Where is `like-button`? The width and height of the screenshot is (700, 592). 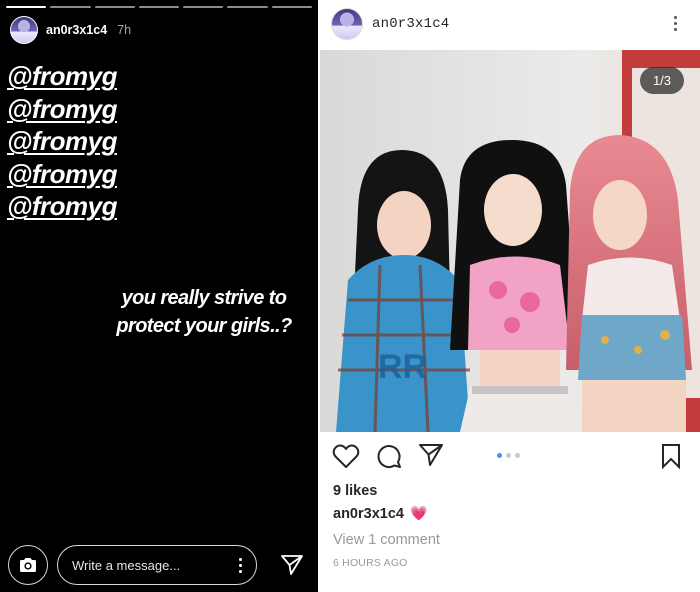 like-button is located at coordinates (346, 456).